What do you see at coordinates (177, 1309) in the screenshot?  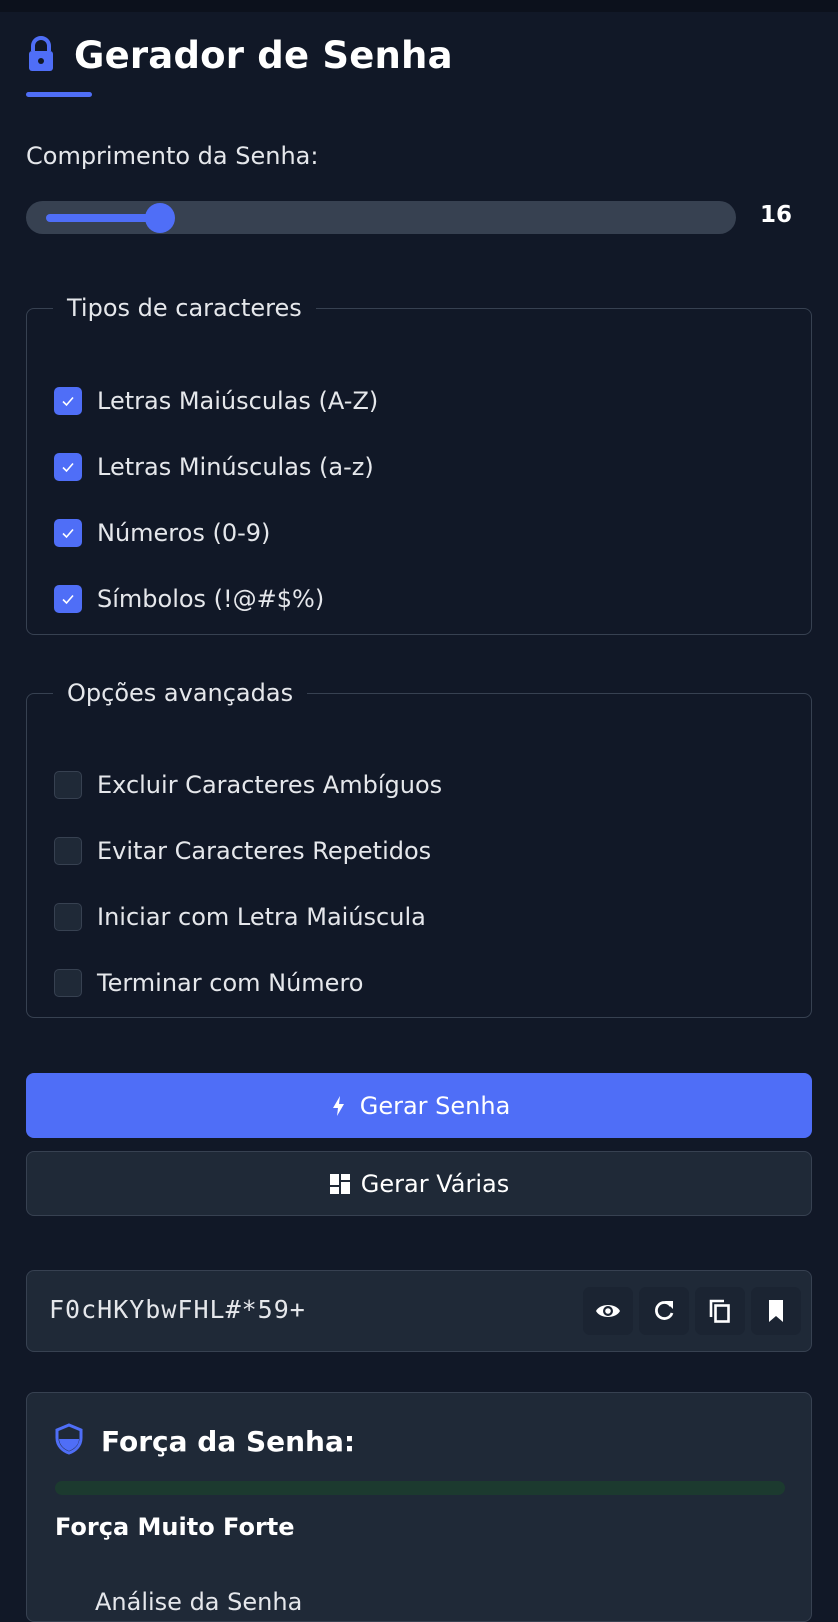 I see `password-text: F0cHKYbwFHL#*59+` at bounding box center [177, 1309].